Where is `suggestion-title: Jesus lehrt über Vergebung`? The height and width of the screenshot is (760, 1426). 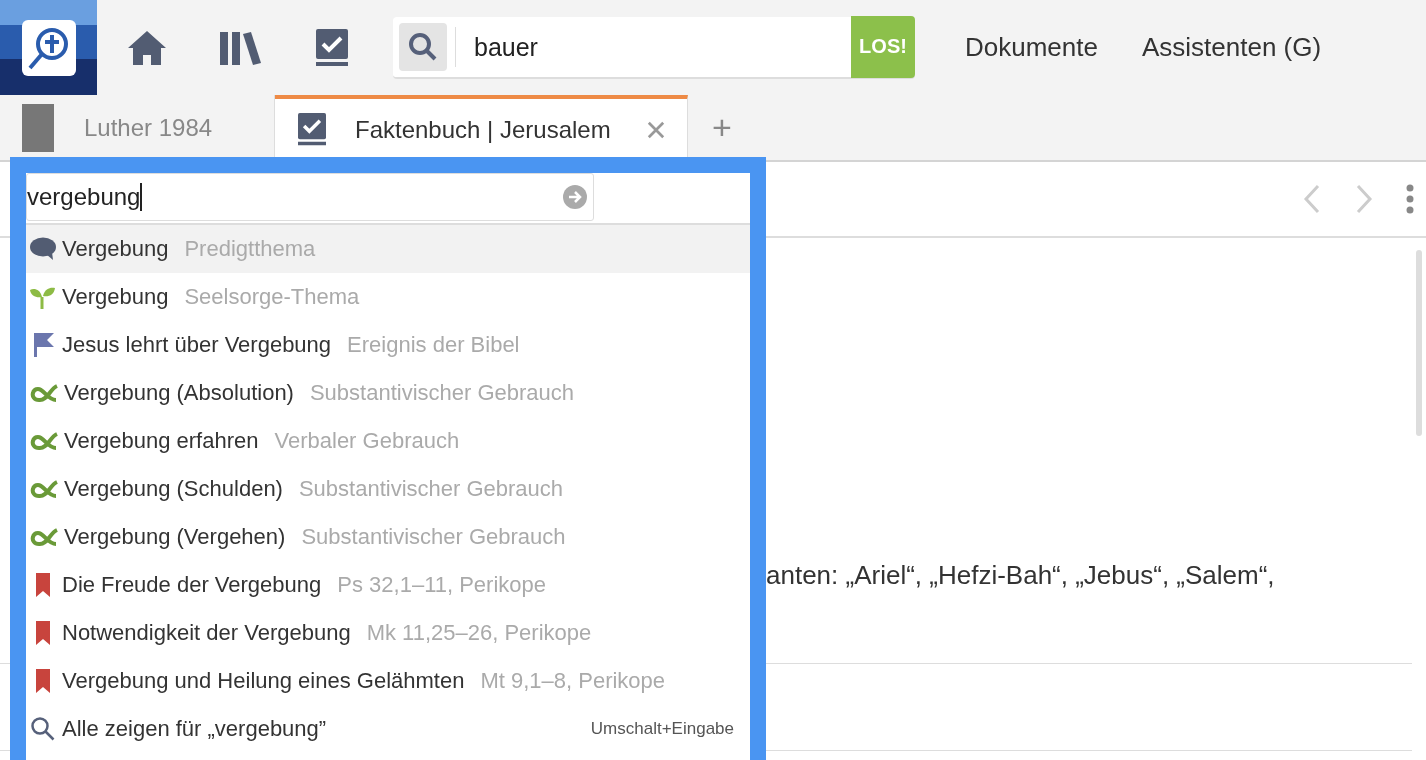
suggestion-title: Jesus lehrt über Vergebung is located at coordinates (197, 345).